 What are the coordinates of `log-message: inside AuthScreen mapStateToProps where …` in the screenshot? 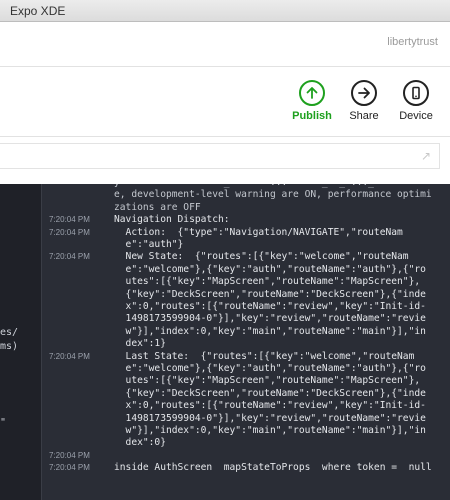 It's located at (273, 468).